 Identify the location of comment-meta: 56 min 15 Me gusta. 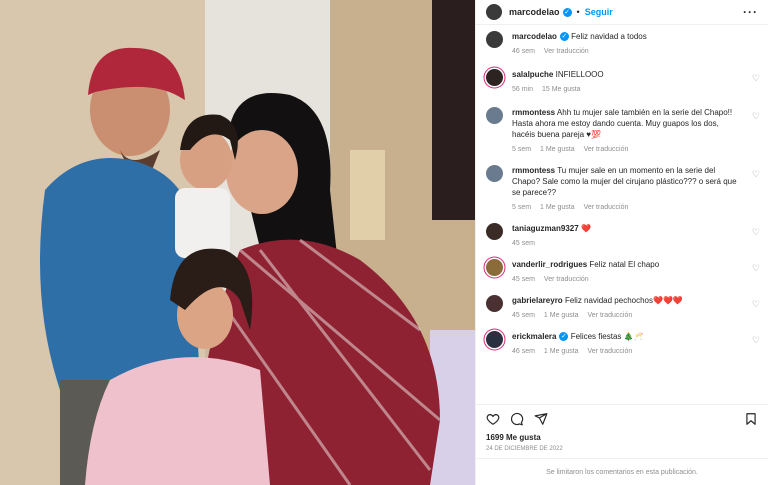
(627, 89).